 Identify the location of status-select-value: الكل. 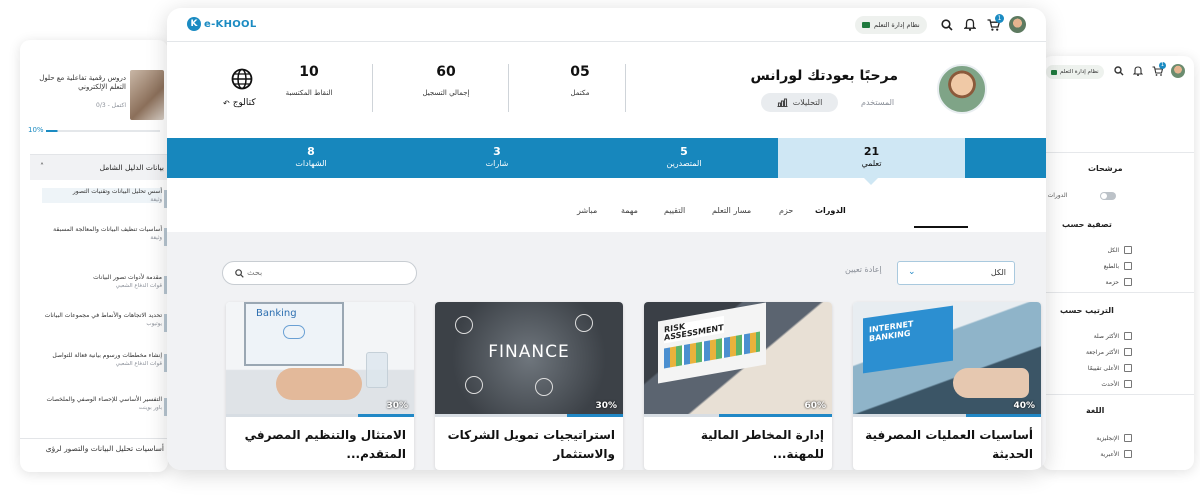
(998, 272).